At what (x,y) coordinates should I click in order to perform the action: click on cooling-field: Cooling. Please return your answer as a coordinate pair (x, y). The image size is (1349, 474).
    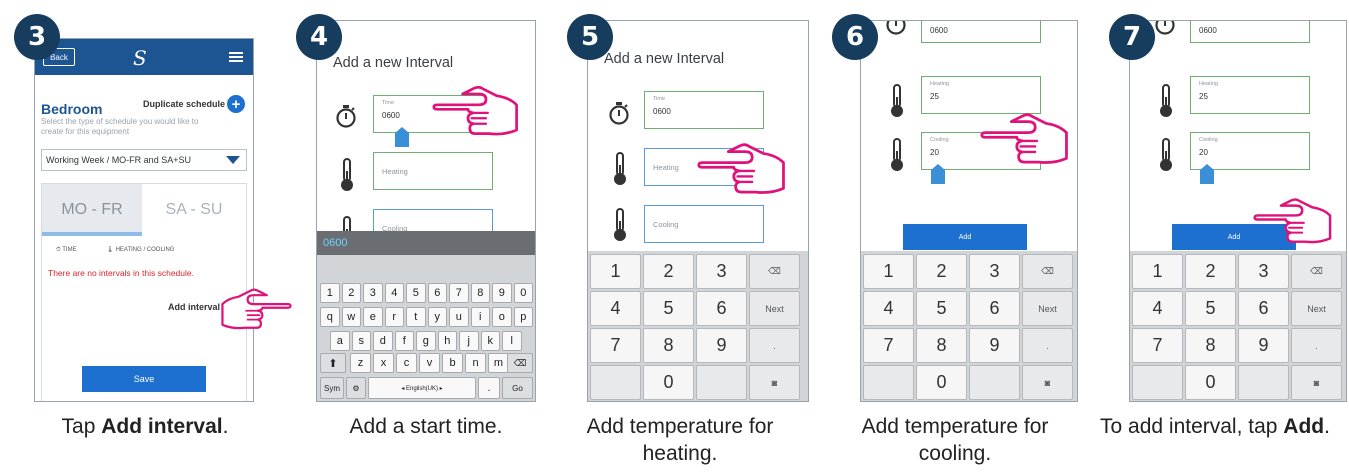
    Looking at the image, I should click on (704, 224).